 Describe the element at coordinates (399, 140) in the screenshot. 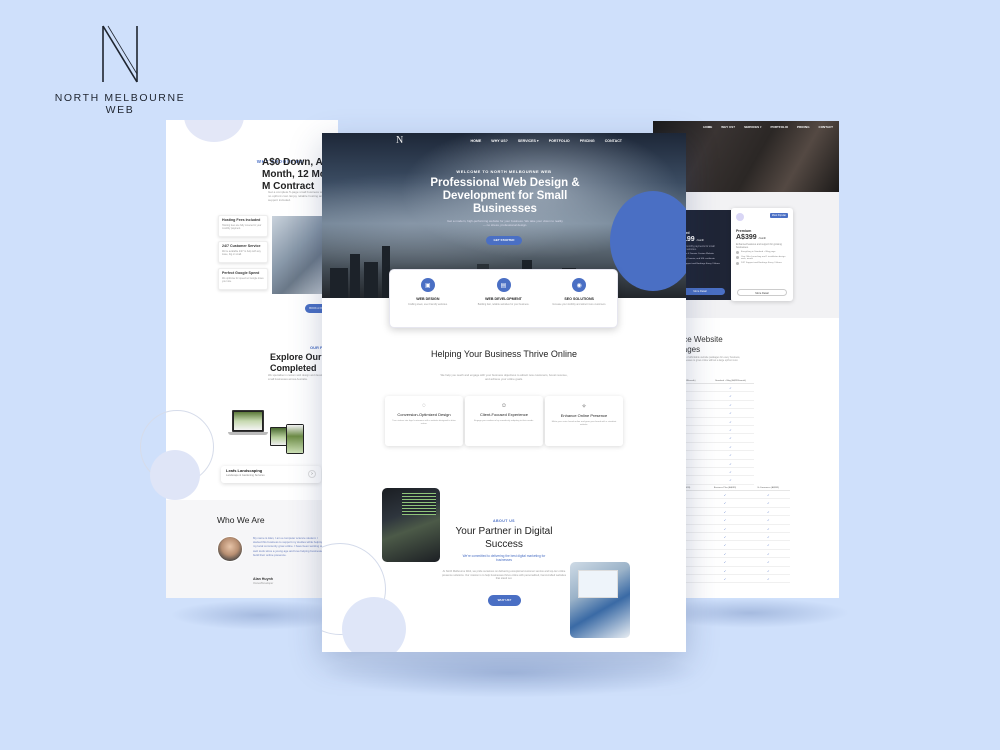

I see `center-logo-icon: N` at that location.